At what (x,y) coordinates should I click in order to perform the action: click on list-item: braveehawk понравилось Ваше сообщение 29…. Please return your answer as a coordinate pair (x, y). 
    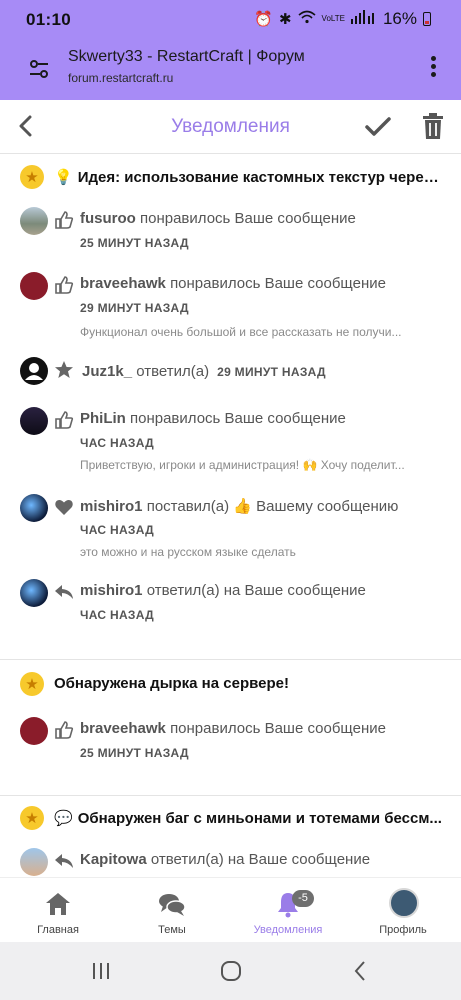
    Looking at the image, I should click on (230, 305).